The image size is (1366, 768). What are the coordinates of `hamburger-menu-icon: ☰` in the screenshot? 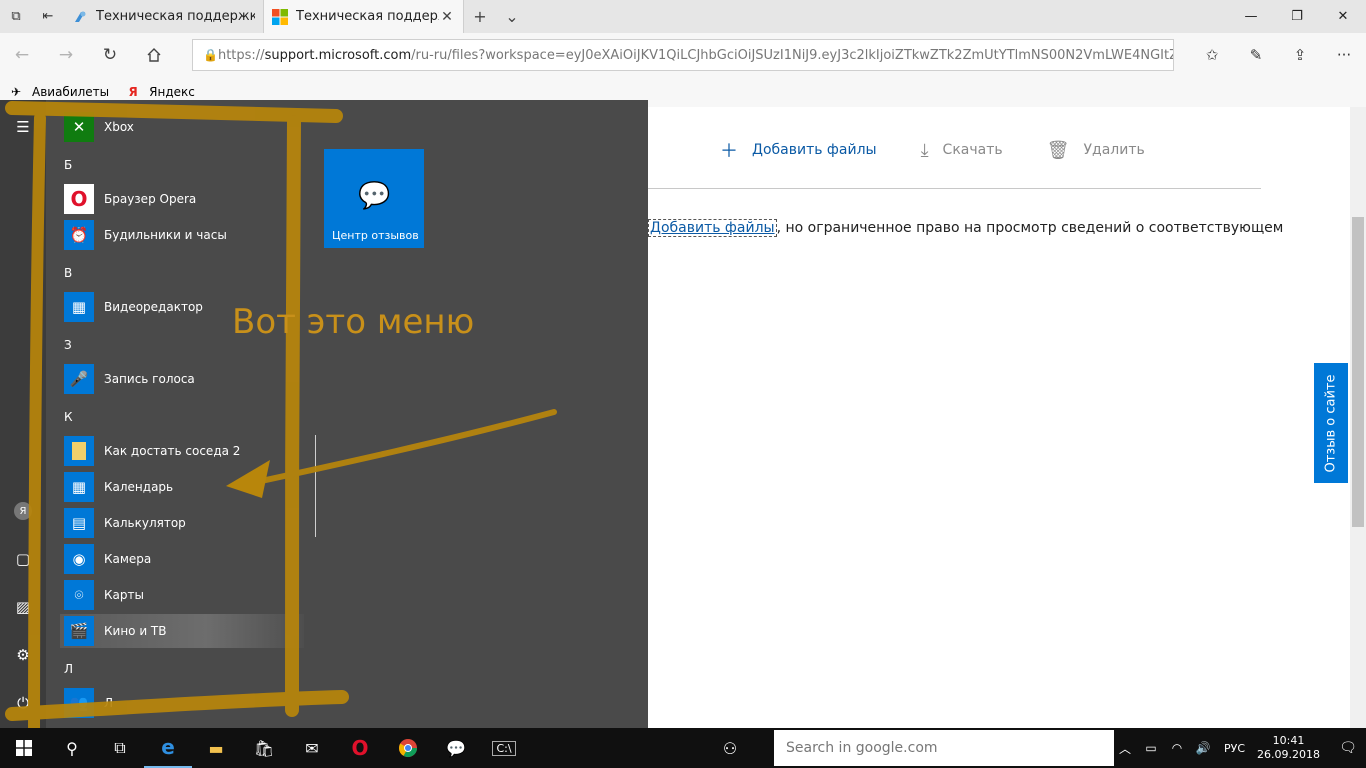 It's located at (23, 127).